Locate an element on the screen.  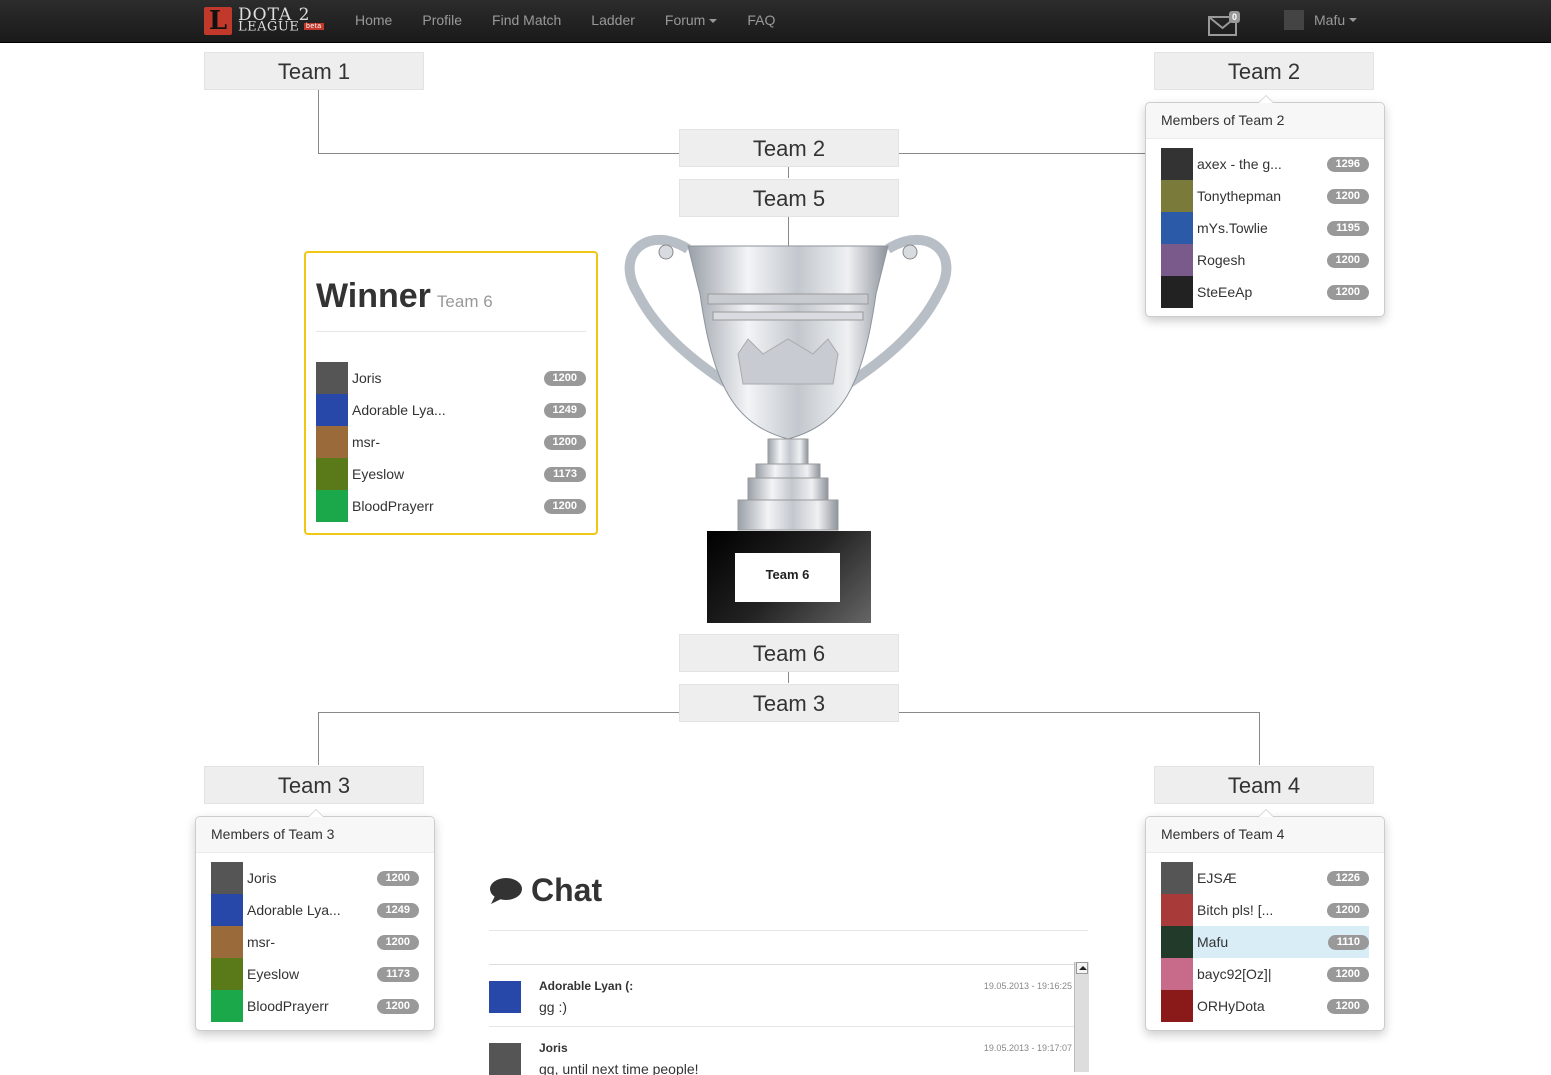
list-item: Tonythepman 1200 is located at coordinates (1265, 196).